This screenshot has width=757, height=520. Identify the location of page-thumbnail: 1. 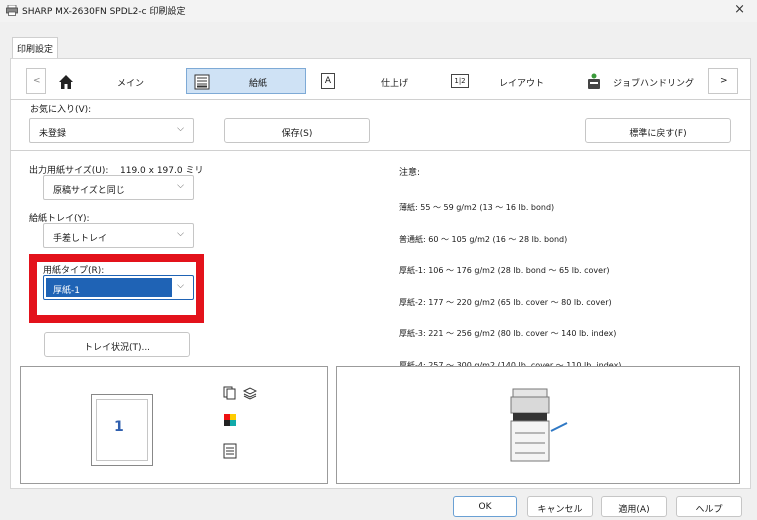
(122, 430).